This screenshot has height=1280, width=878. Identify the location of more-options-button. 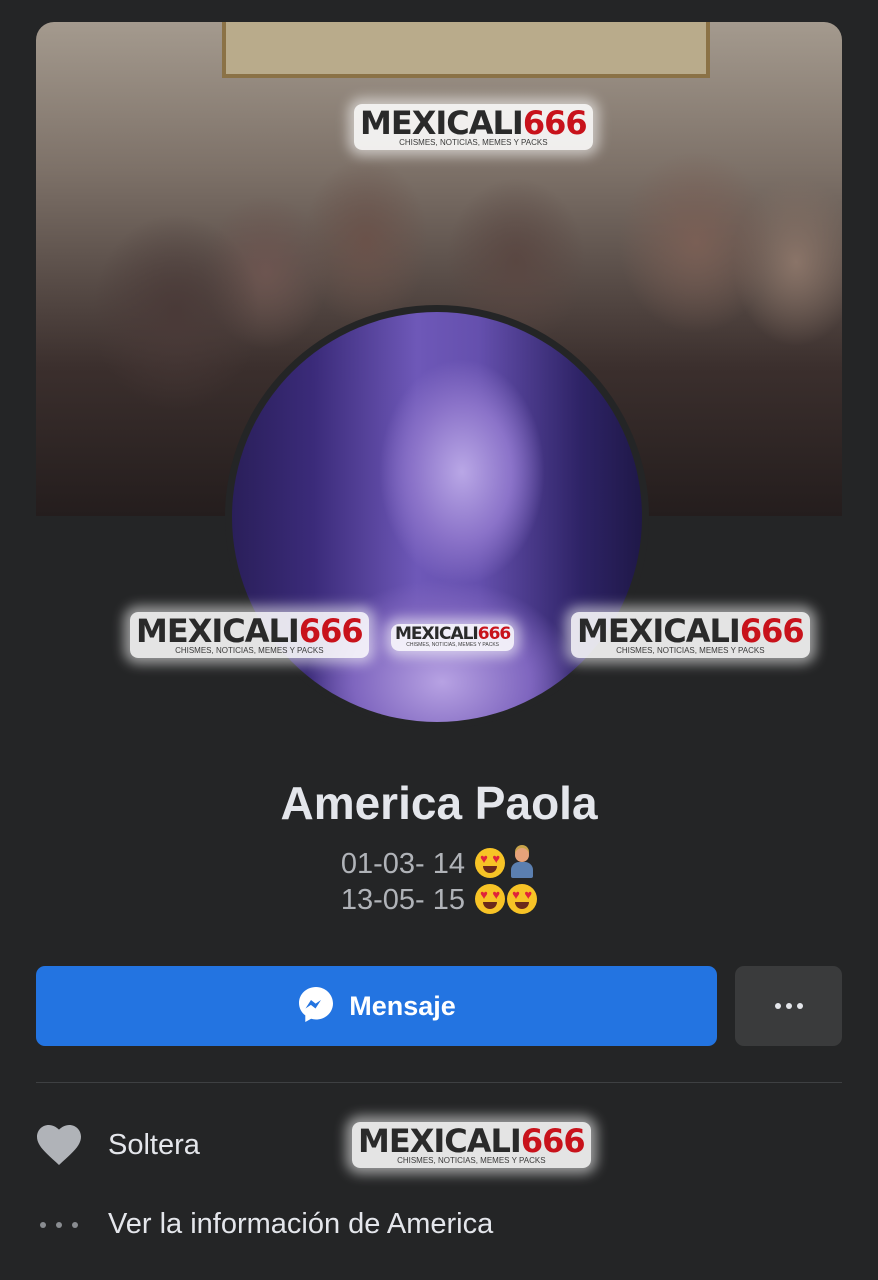
(788, 1006).